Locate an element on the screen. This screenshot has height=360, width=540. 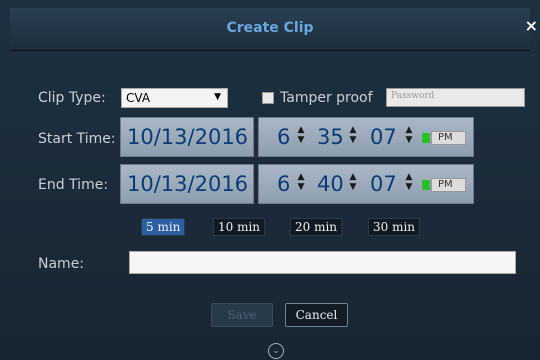
clip-type-label: Clip Type: is located at coordinates (72, 98).